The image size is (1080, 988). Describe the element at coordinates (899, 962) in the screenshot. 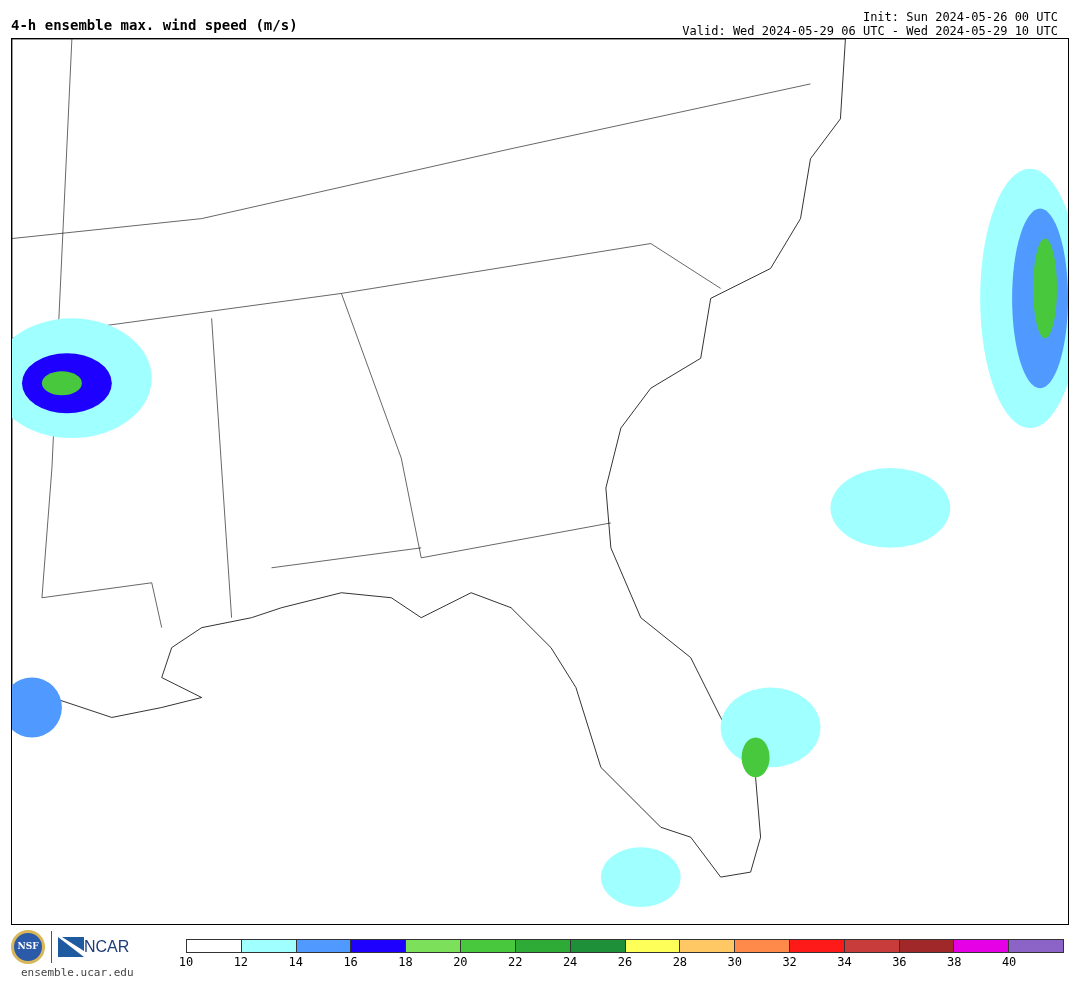

I see `tick-label: 36` at that location.